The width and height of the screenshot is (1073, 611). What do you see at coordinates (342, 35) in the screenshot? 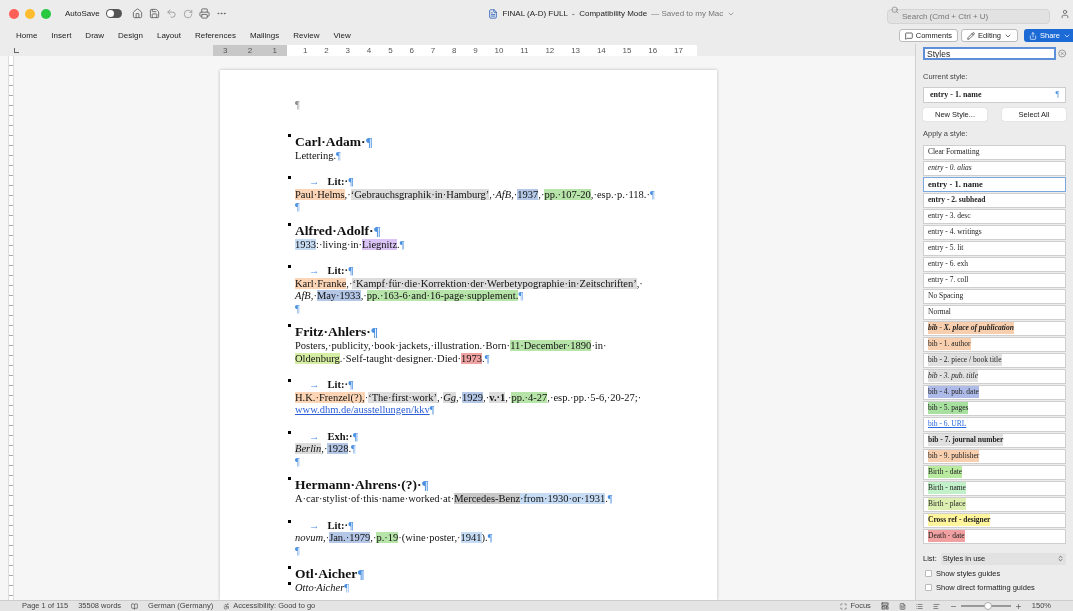
I see `menu-tab: View` at bounding box center [342, 35].